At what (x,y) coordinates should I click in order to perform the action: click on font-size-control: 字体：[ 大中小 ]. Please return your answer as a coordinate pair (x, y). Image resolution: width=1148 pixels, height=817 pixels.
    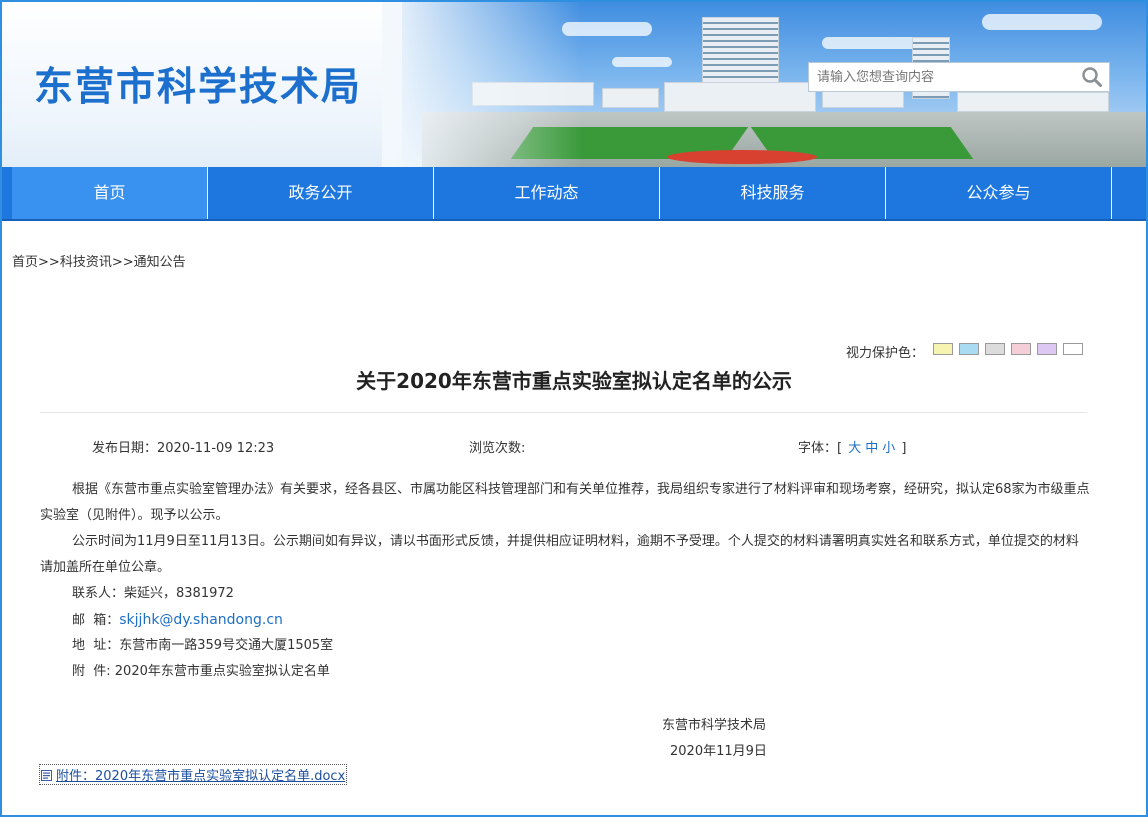
    Looking at the image, I should click on (852, 446).